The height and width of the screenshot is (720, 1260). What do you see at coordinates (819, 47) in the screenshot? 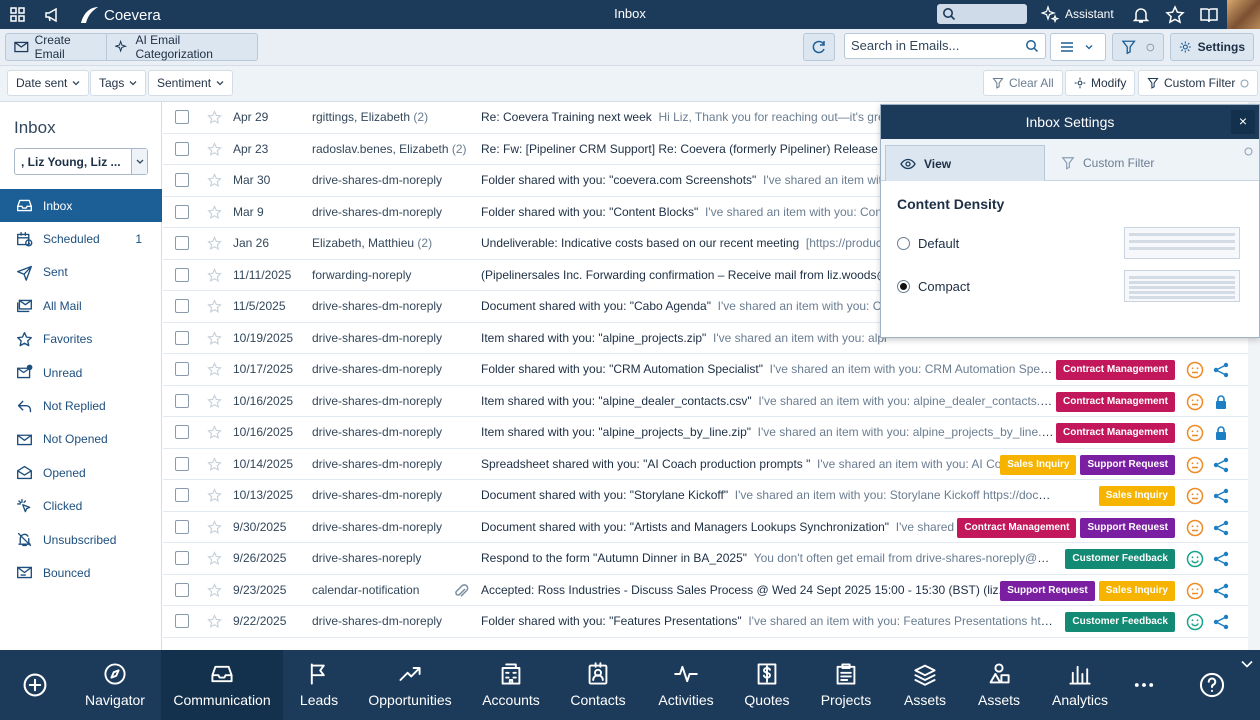
I see `refresh-button` at bounding box center [819, 47].